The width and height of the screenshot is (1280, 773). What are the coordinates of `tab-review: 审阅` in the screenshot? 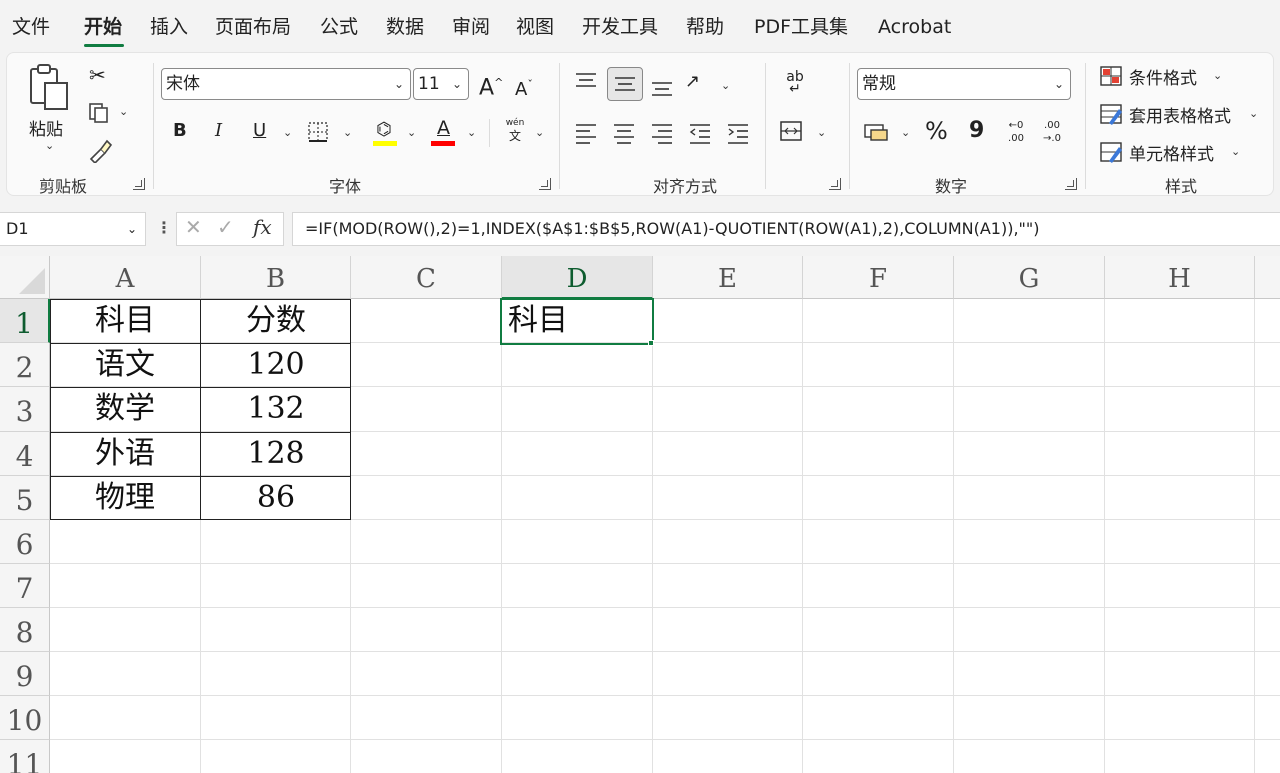 It's located at (471, 27).